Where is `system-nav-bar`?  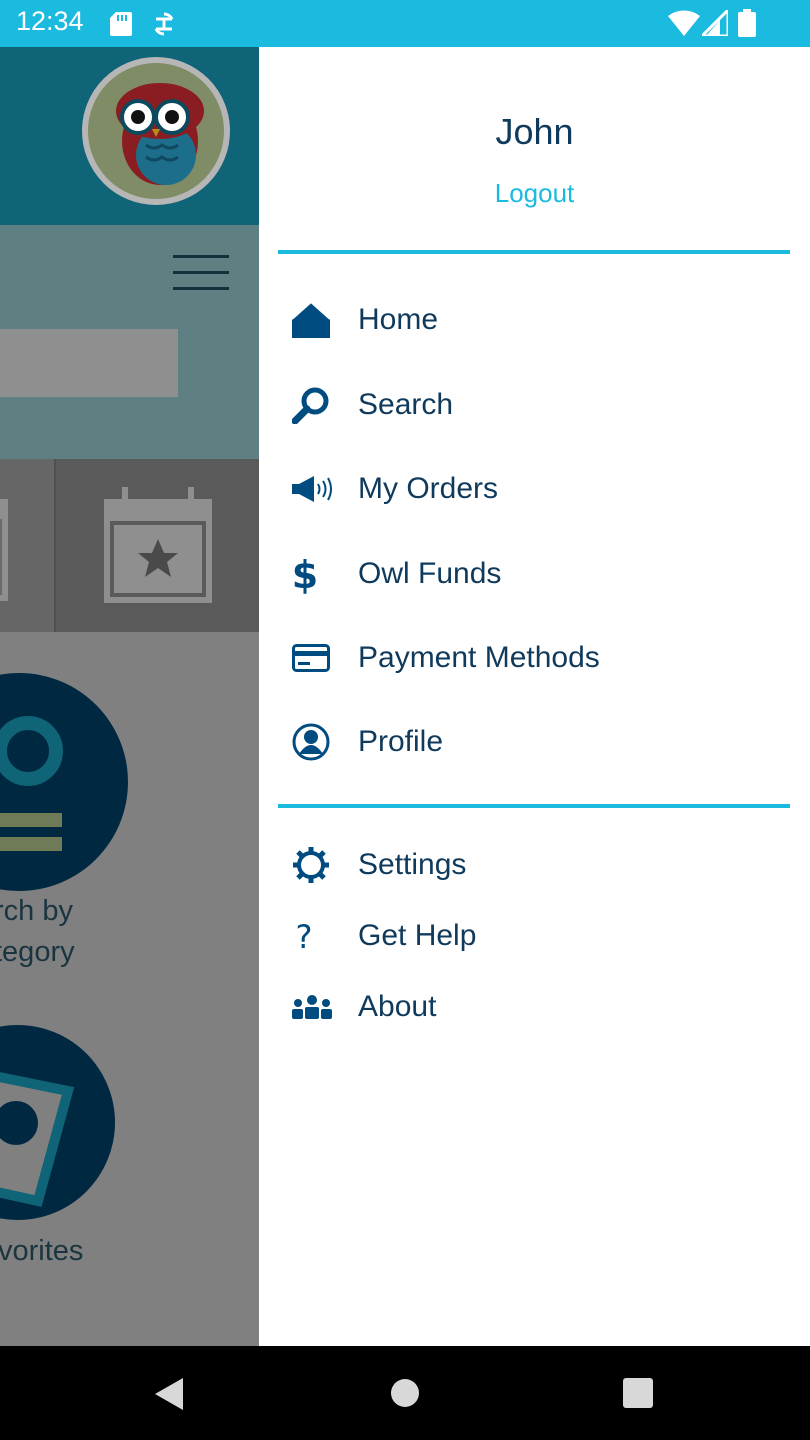 system-nav-bar is located at coordinates (405, 1393).